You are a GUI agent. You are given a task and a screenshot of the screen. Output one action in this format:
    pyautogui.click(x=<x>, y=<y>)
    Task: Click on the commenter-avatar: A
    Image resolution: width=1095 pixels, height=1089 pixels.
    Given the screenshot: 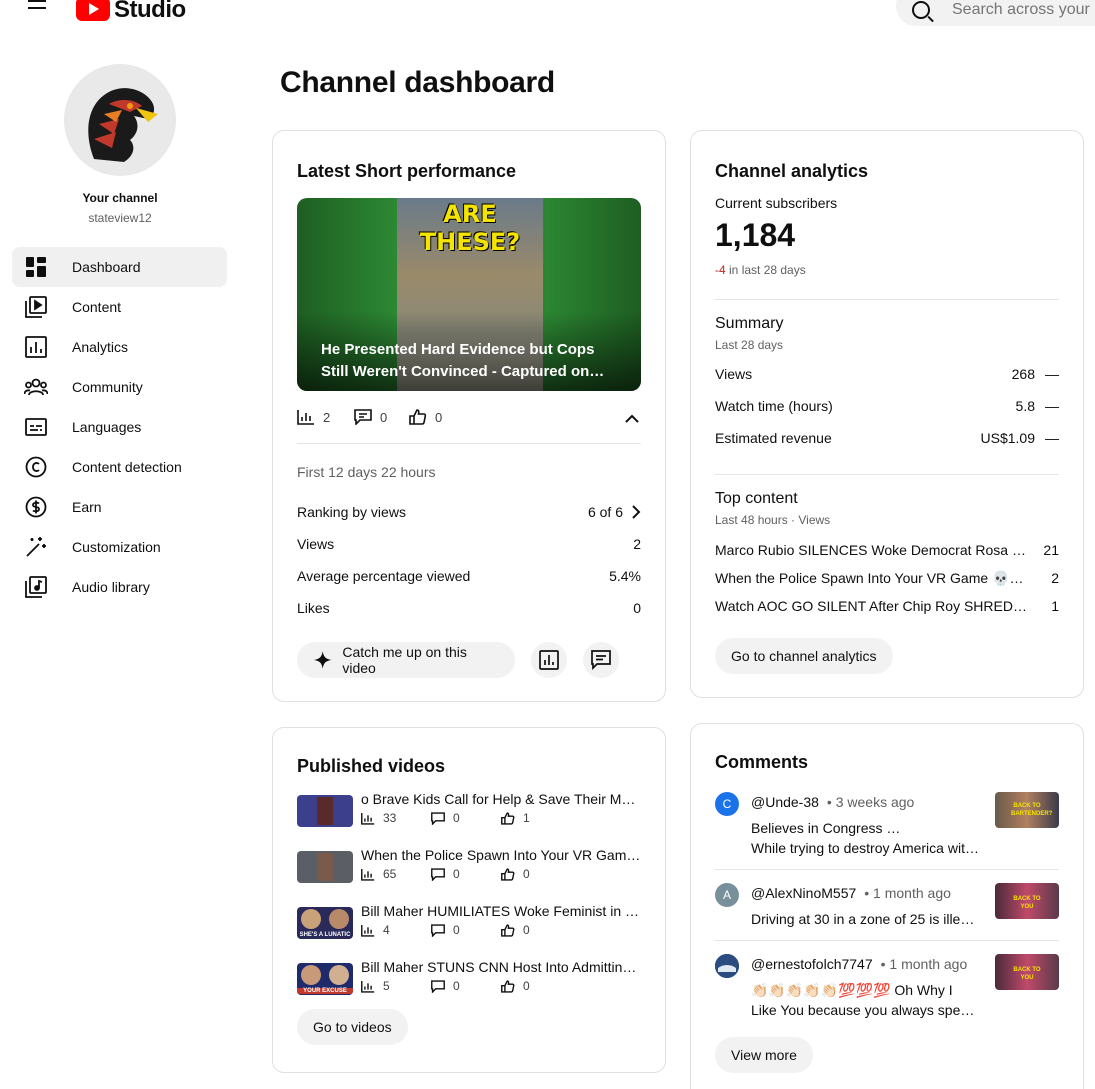 What is the action you would take?
    pyautogui.click(x=727, y=895)
    